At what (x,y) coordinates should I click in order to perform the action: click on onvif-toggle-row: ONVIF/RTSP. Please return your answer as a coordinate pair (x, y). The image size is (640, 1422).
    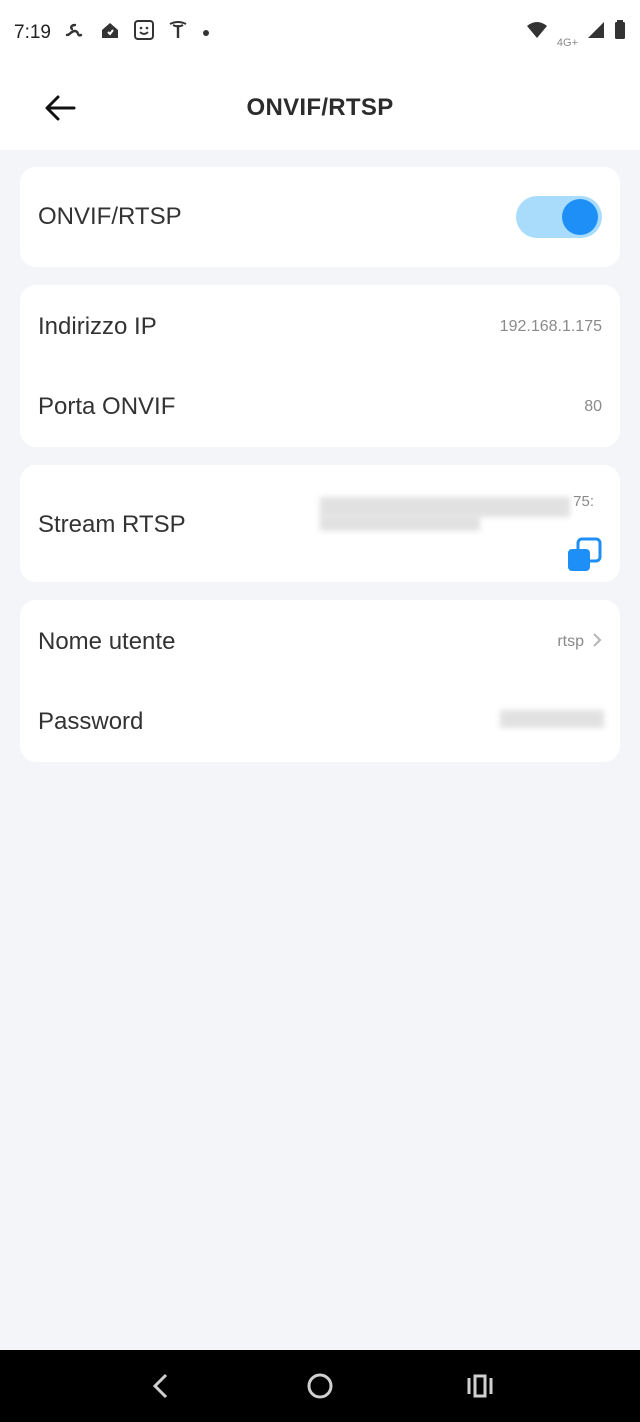
    Looking at the image, I should click on (320, 217).